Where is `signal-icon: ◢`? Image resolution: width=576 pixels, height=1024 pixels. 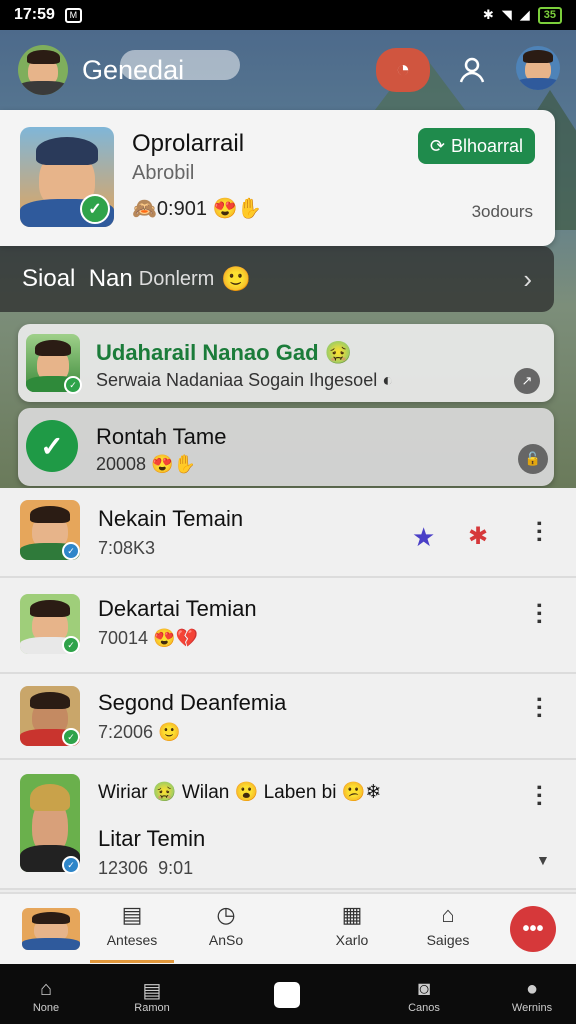
signal-icon: ◢ is located at coordinates (524, 14).